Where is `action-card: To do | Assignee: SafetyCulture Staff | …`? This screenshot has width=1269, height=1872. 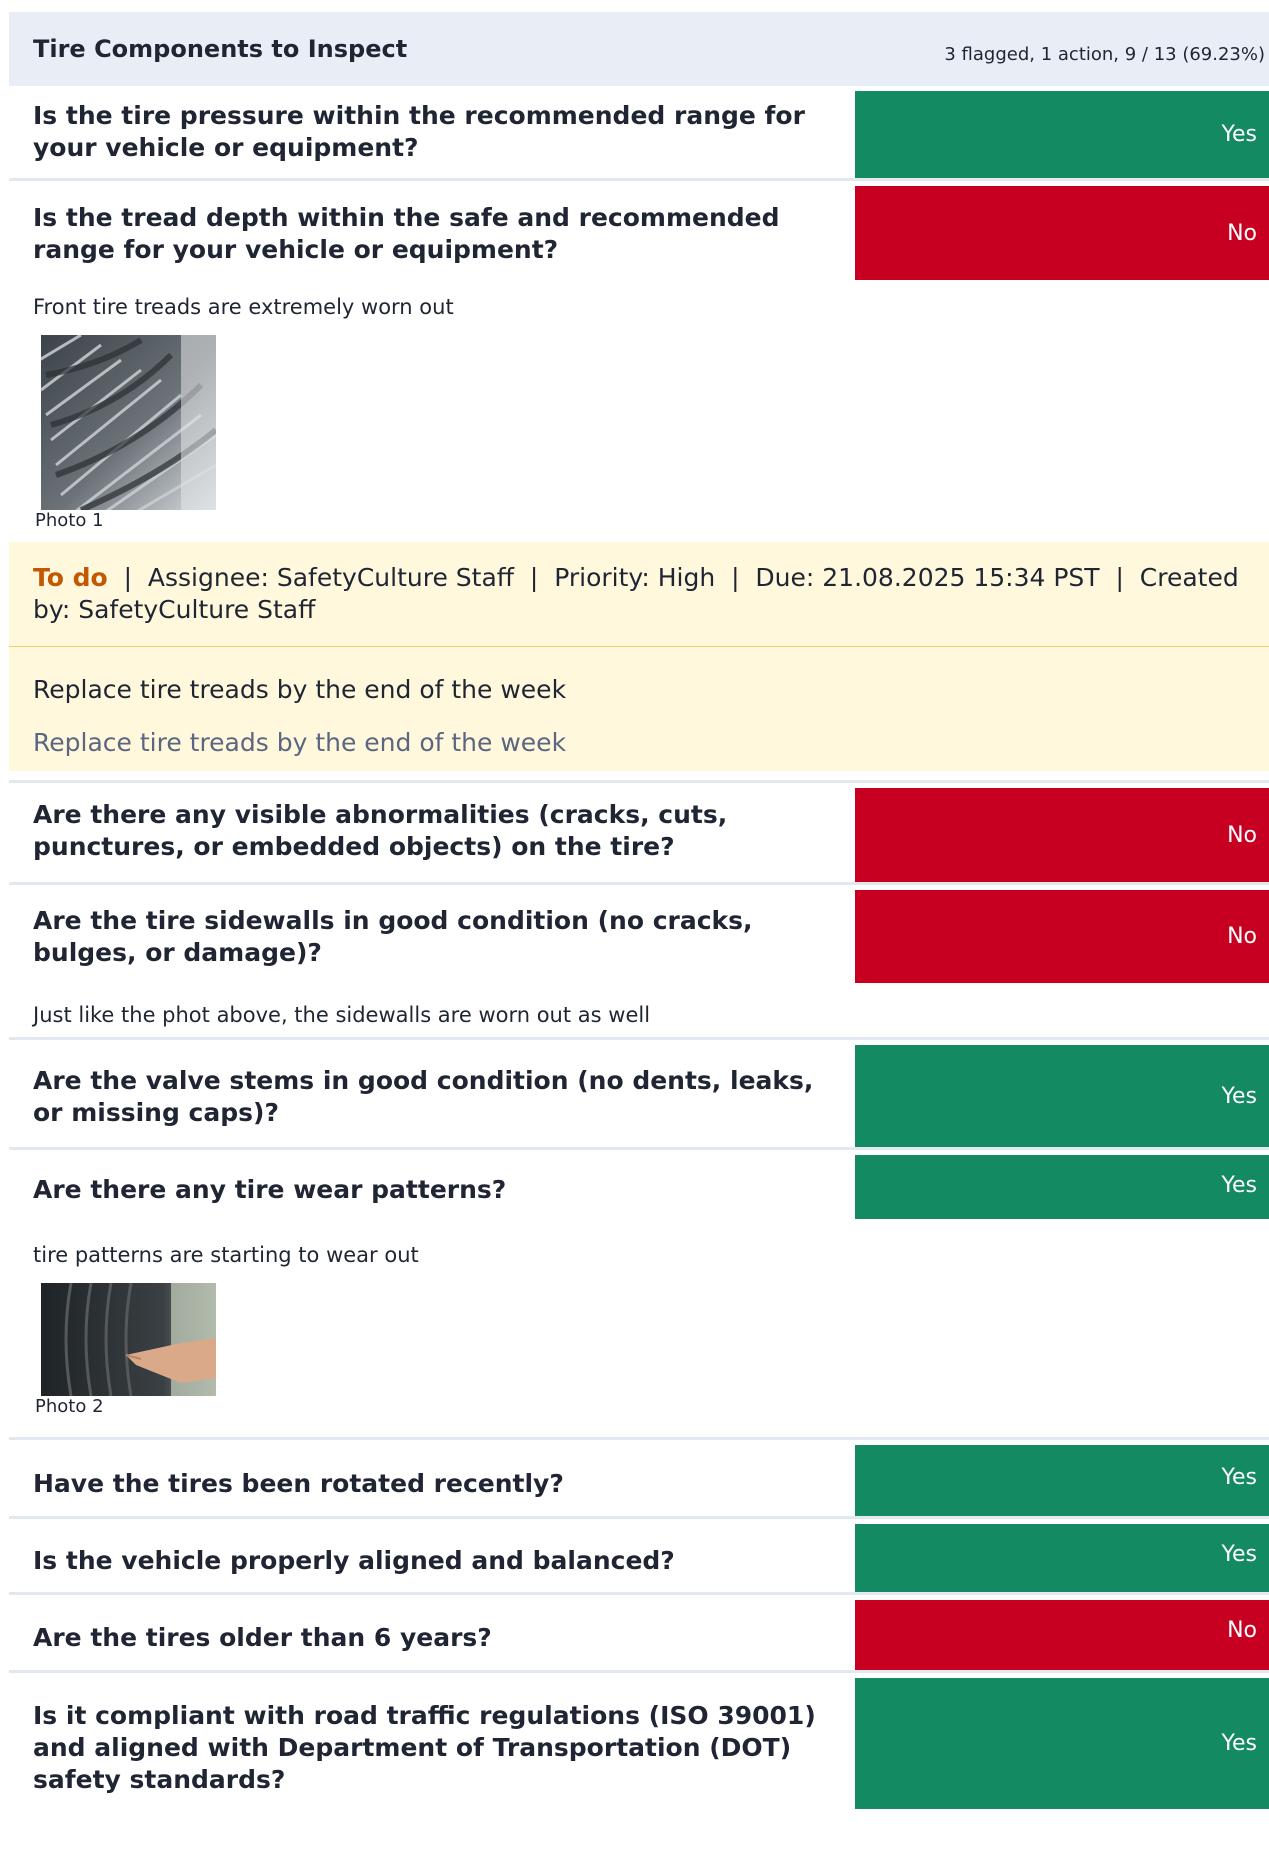
action-card: To do | Assignee: SafetyCulture Staff | … is located at coordinates (639, 656).